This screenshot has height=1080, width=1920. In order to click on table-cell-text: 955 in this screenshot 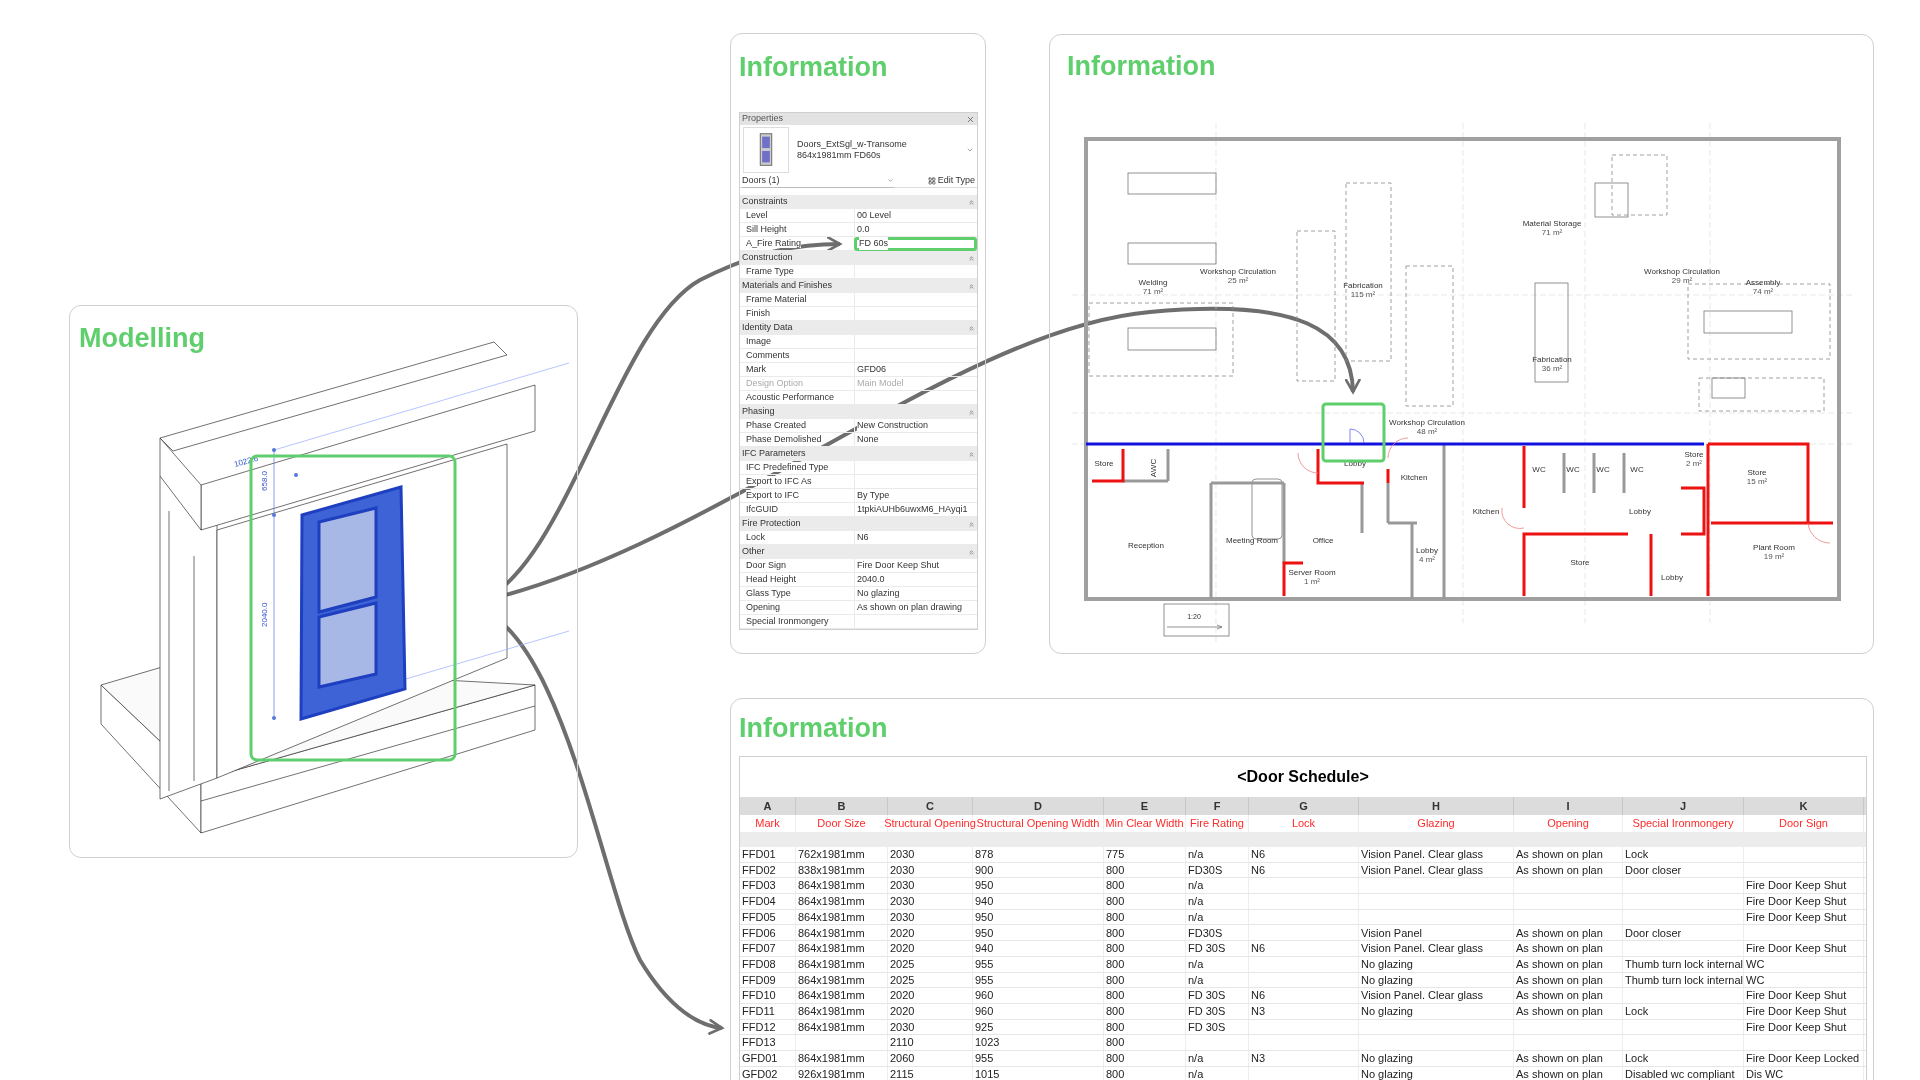, I will do `click(984, 980)`.